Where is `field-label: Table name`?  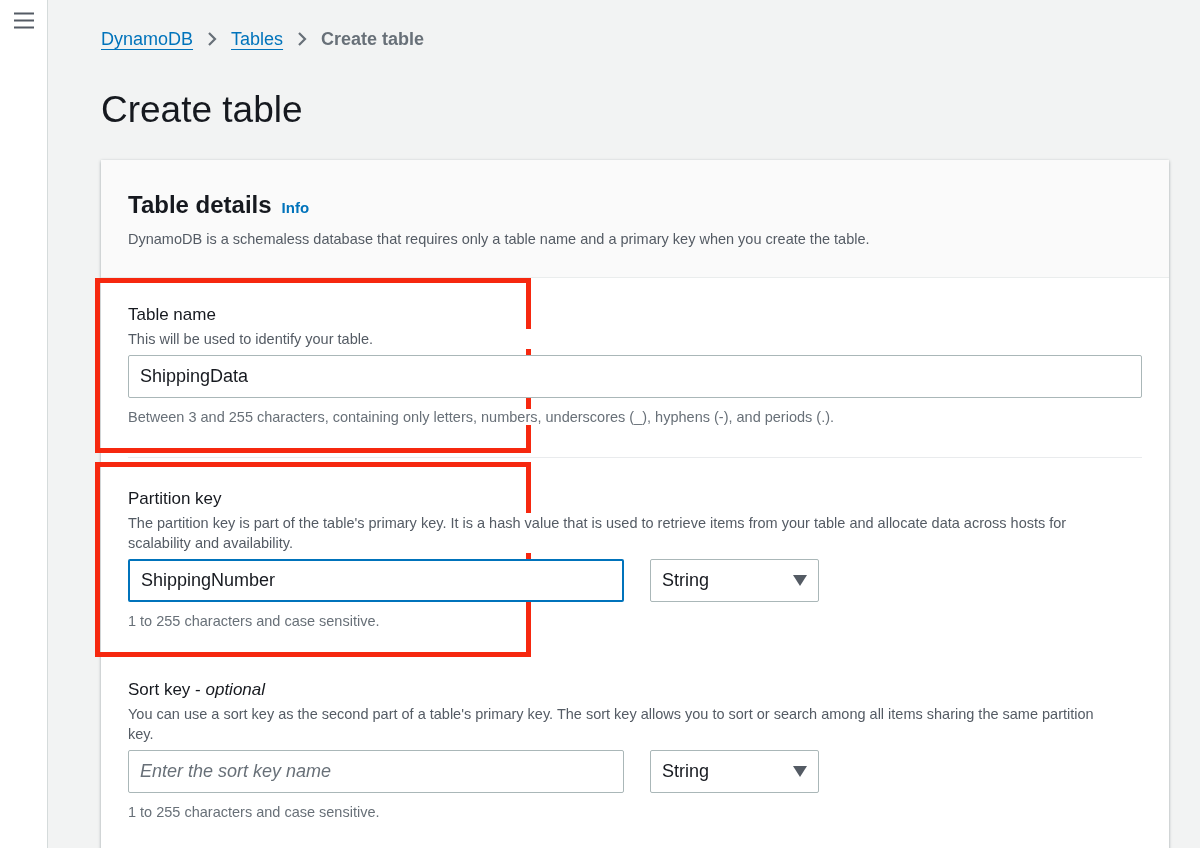 field-label: Table name is located at coordinates (172, 314).